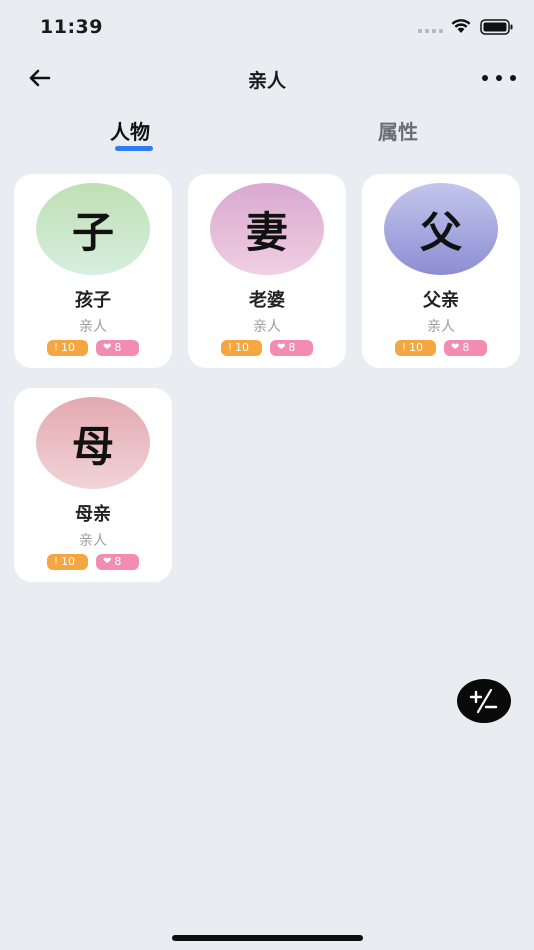  I want to click on avatar: 父, so click(441, 229).